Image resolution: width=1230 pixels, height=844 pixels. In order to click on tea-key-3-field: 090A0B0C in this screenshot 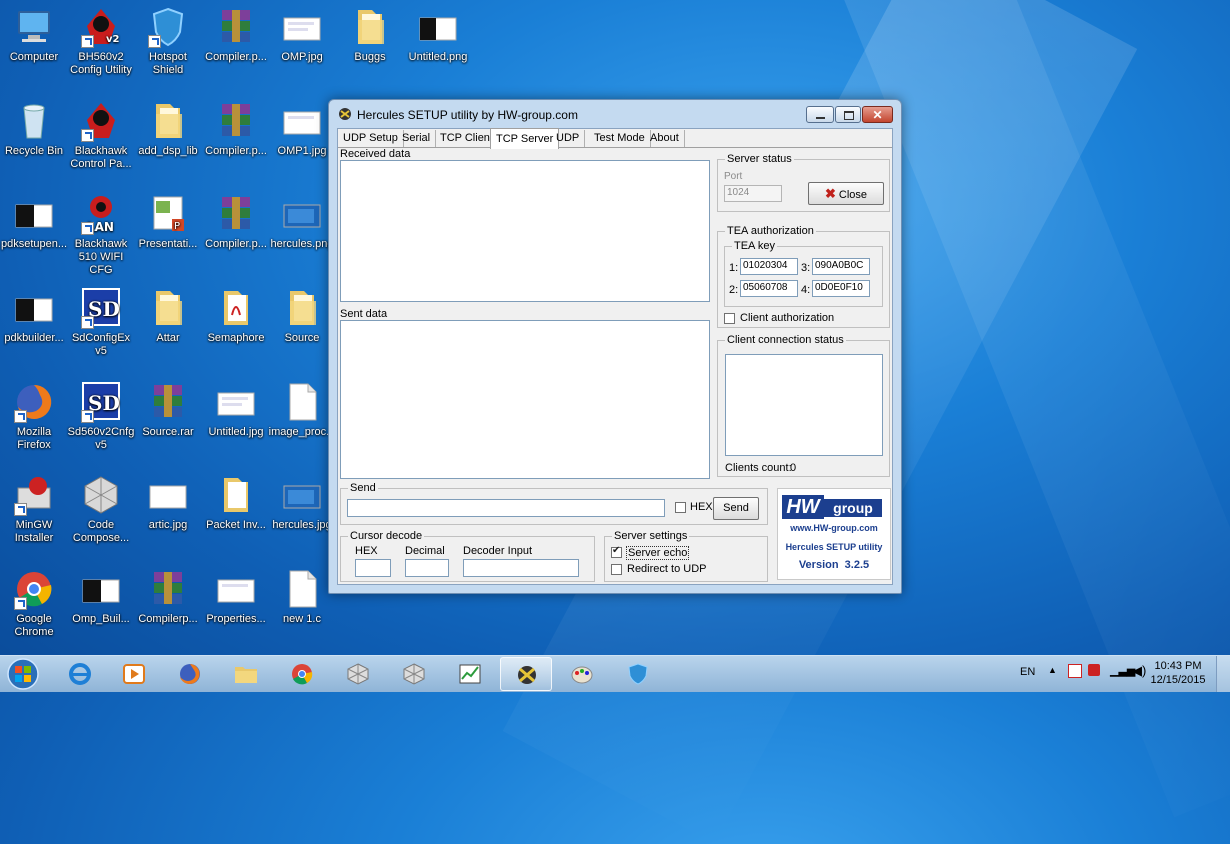, I will do `click(841, 266)`.